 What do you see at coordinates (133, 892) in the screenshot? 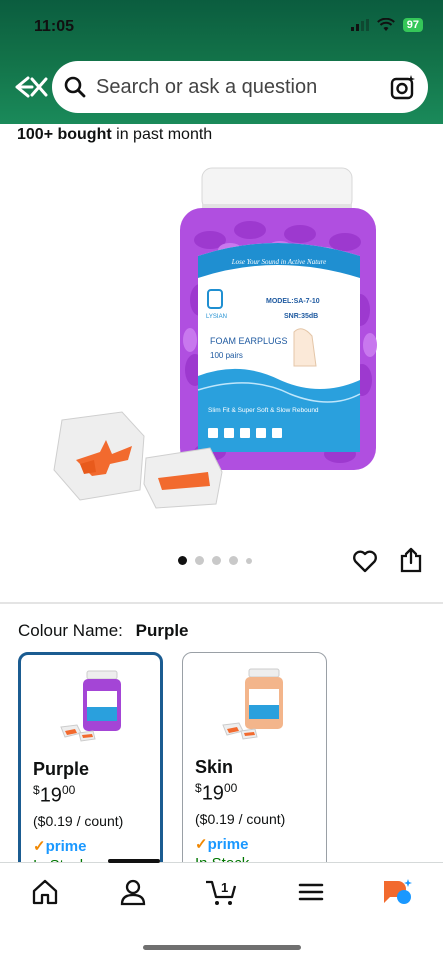
I see `account-icon` at bounding box center [133, 892].